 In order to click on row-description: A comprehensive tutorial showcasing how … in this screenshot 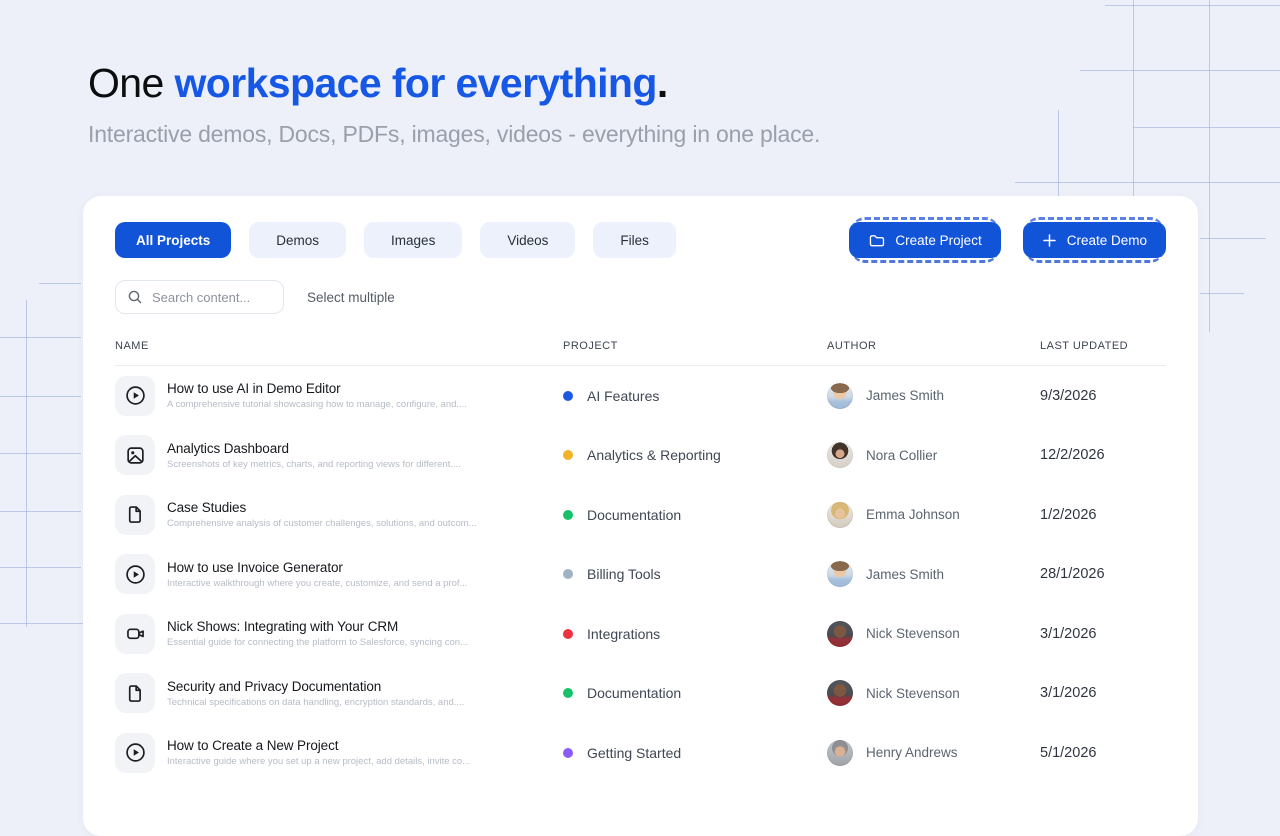, I will do `click(317, 405)`.